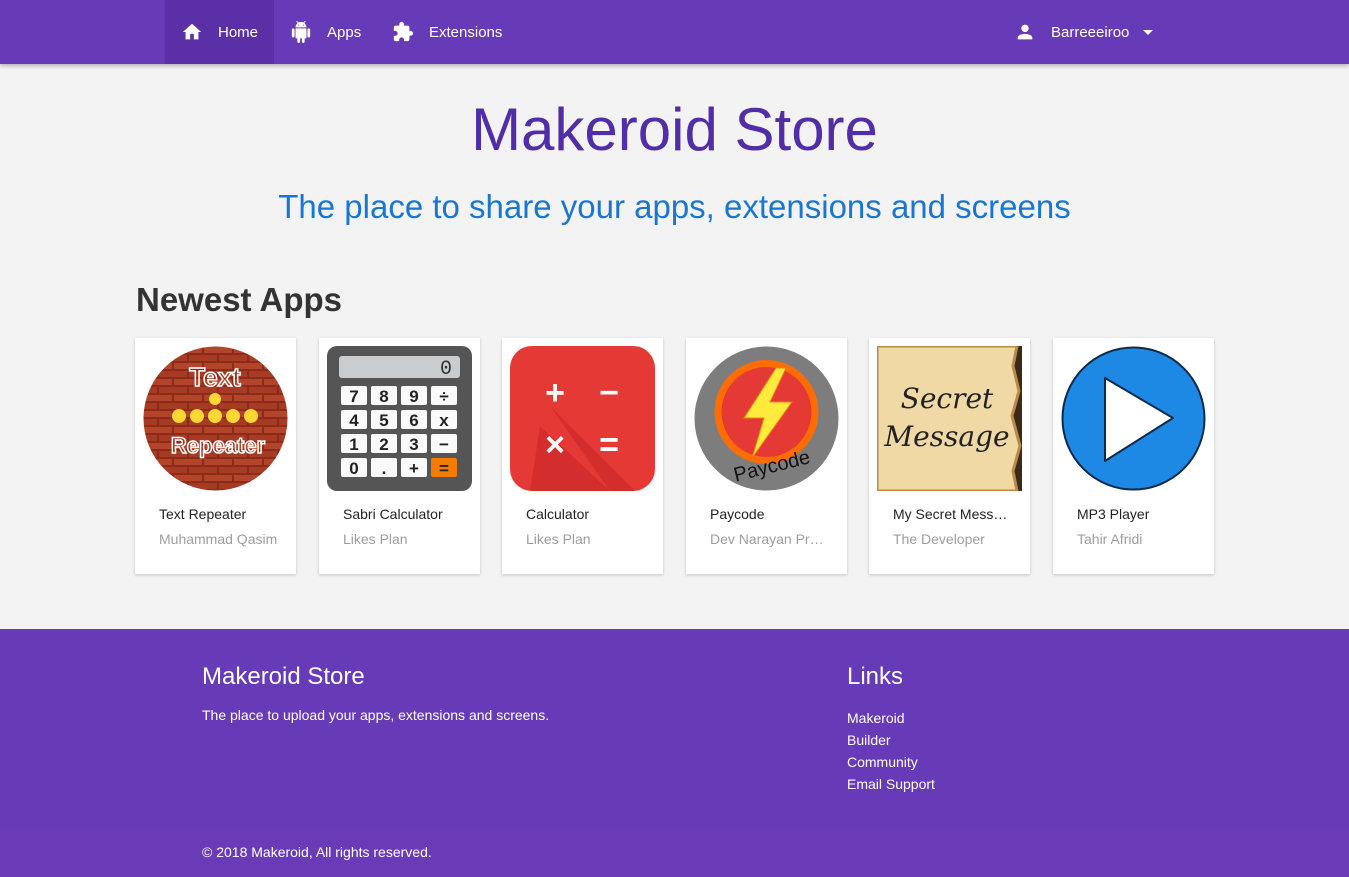 The image size is (1349, 877). Describe the element at coordinates (192, 31) in the screenshot. I see `home-icon` at that location.